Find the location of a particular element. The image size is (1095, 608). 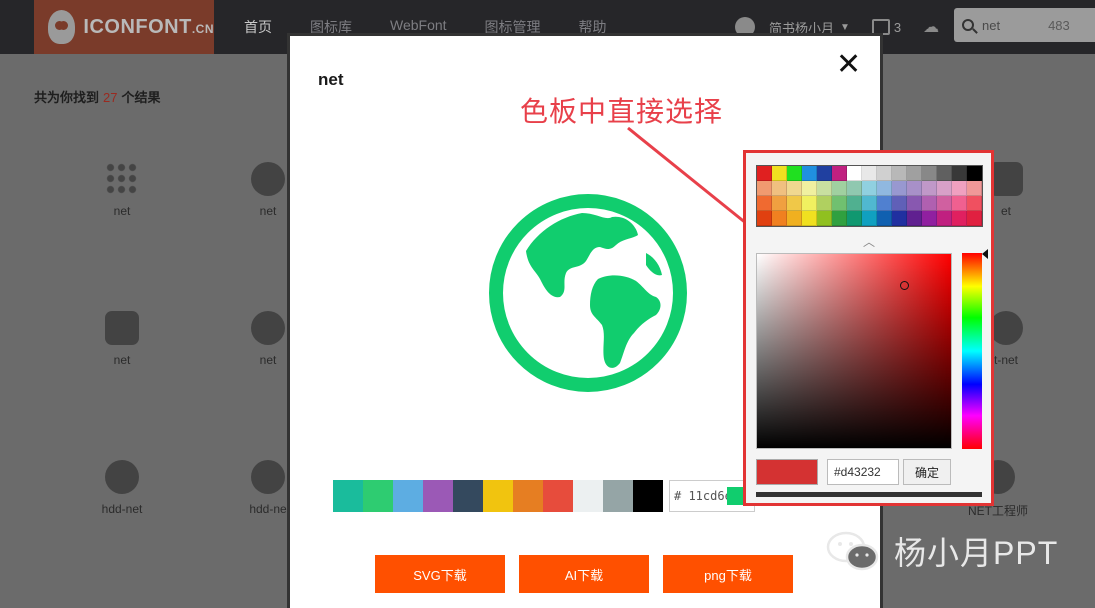

watermark: 杨小月PPT is located at coordinates (942, 551).